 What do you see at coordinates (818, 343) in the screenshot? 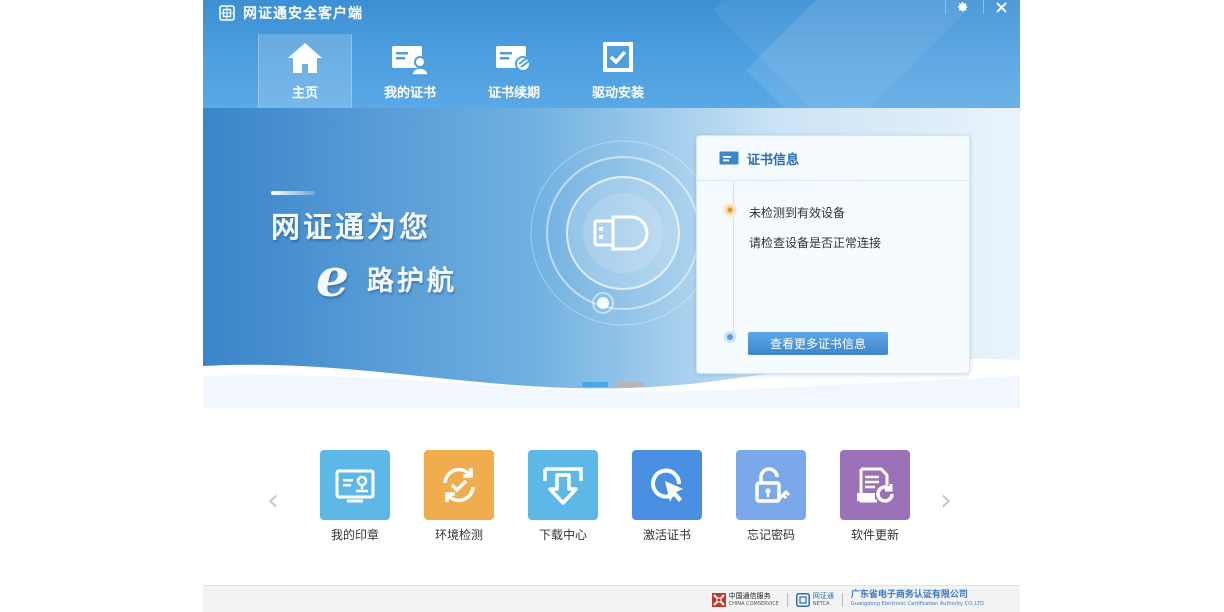
I see `view-more-cert-info-button: 查看更多证书信息` at bounding box center [818, 343].